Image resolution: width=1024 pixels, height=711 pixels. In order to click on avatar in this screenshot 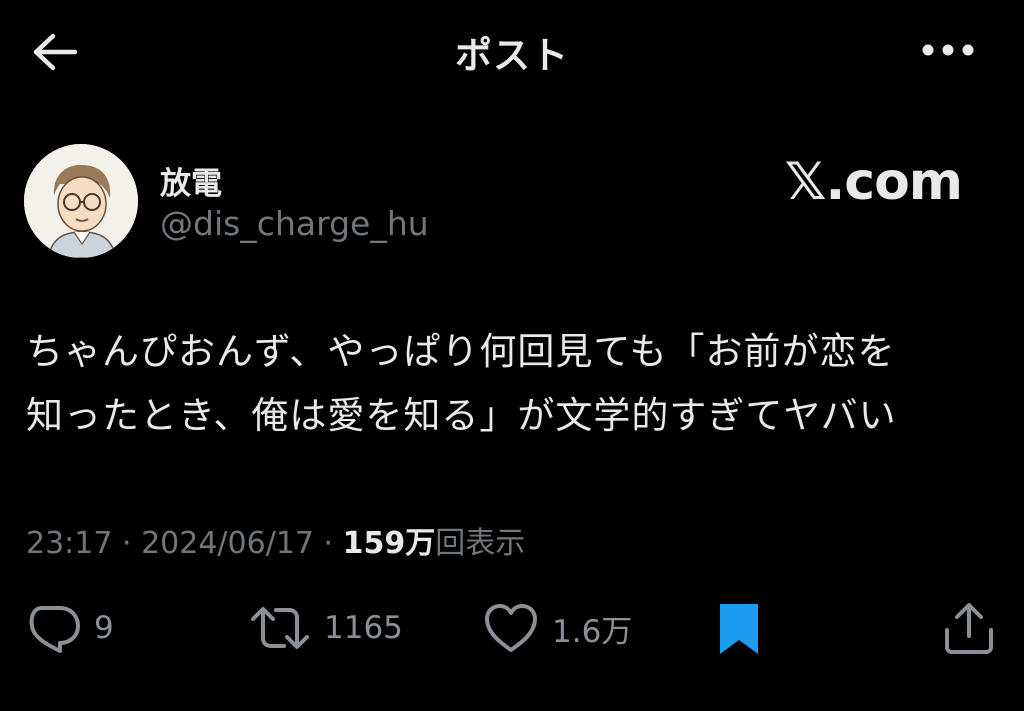, I will do `click(81, 201)`.